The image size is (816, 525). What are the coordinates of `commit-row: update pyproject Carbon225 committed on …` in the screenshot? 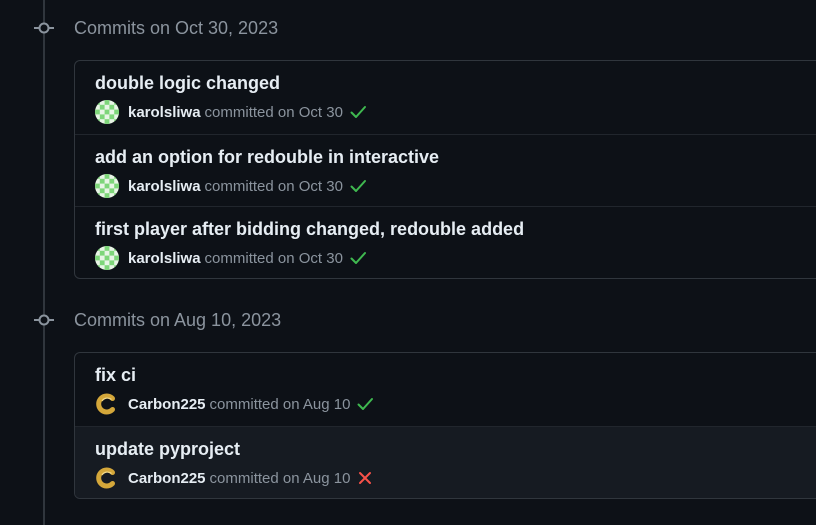 It's located at (445, 462).